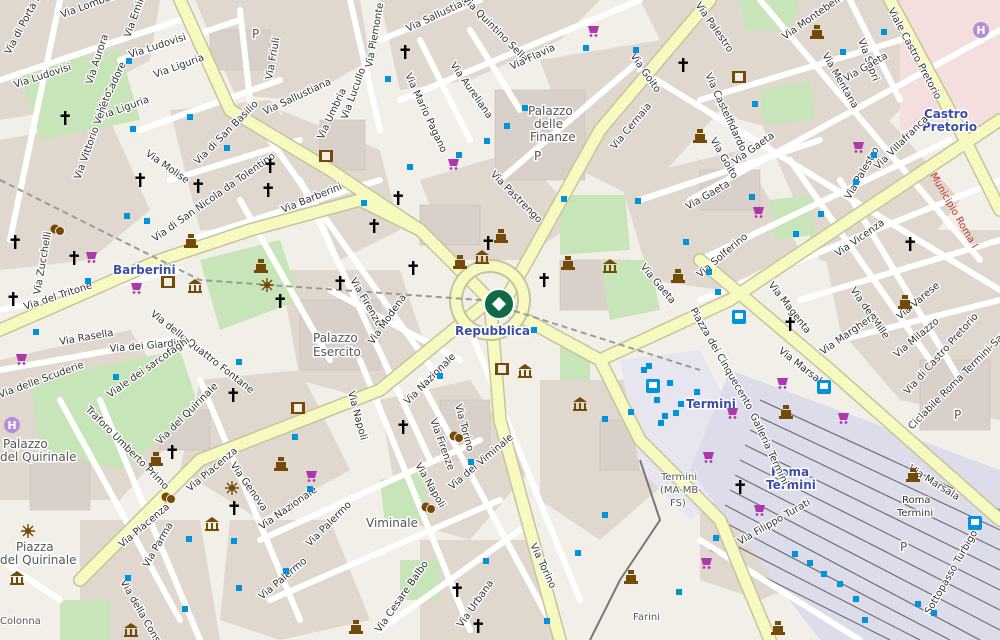 This screenshot has height=640, width=1000. Describe the element at coordinates (337, 352) in the screenshot. I see `label-palazzo-esercito-2: Esercito` at that location.